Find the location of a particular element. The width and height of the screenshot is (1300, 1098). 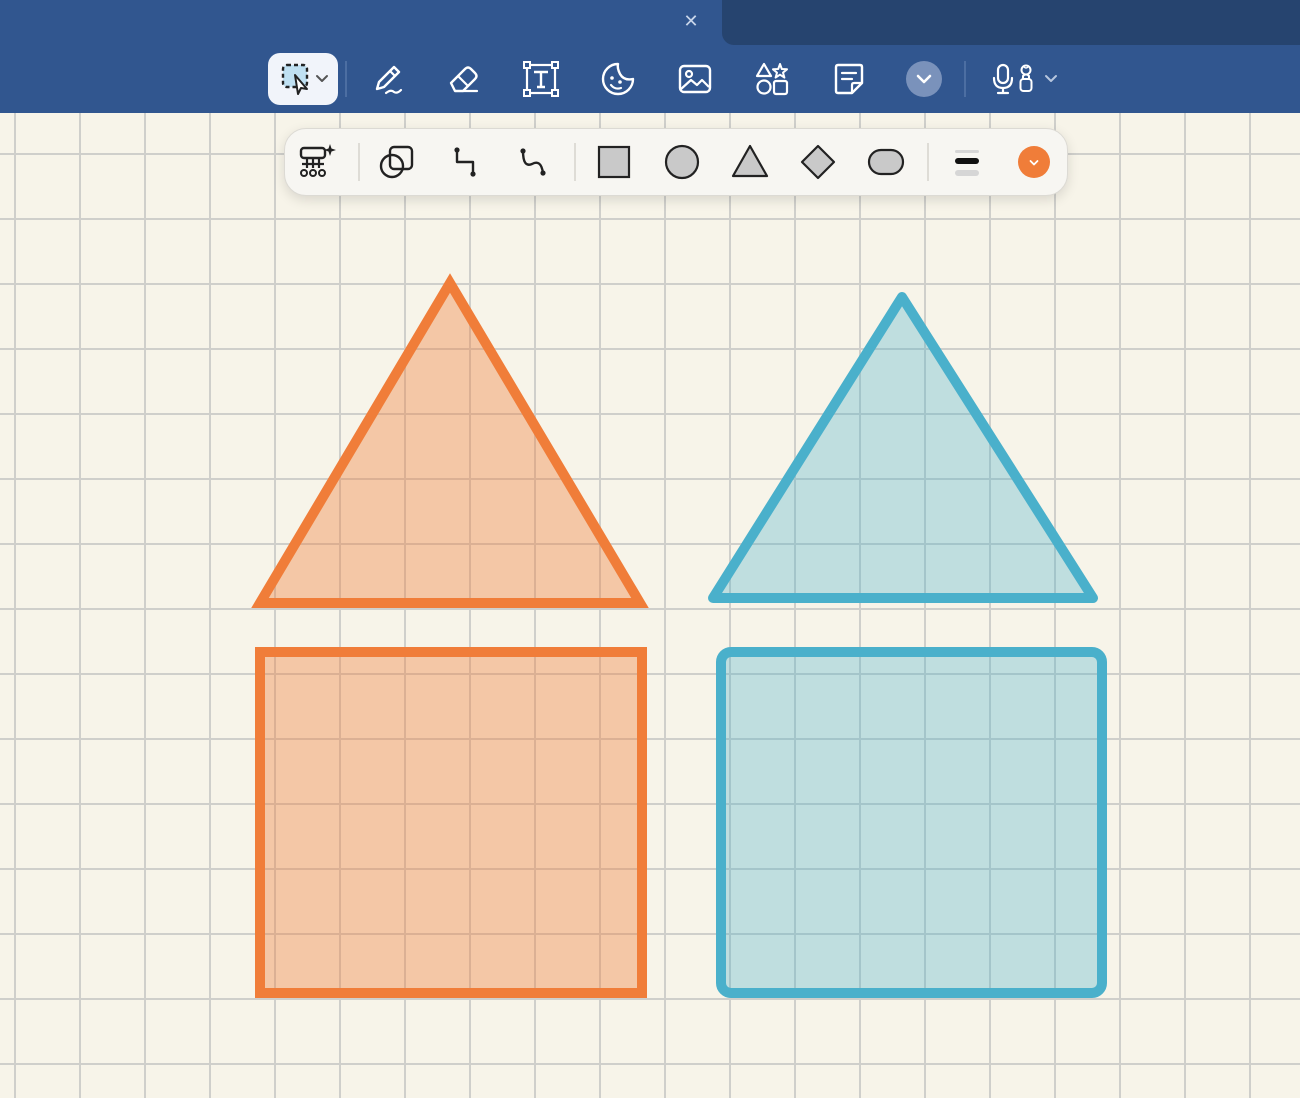

elbow-connector-icon is located at coordinates (465, 162).